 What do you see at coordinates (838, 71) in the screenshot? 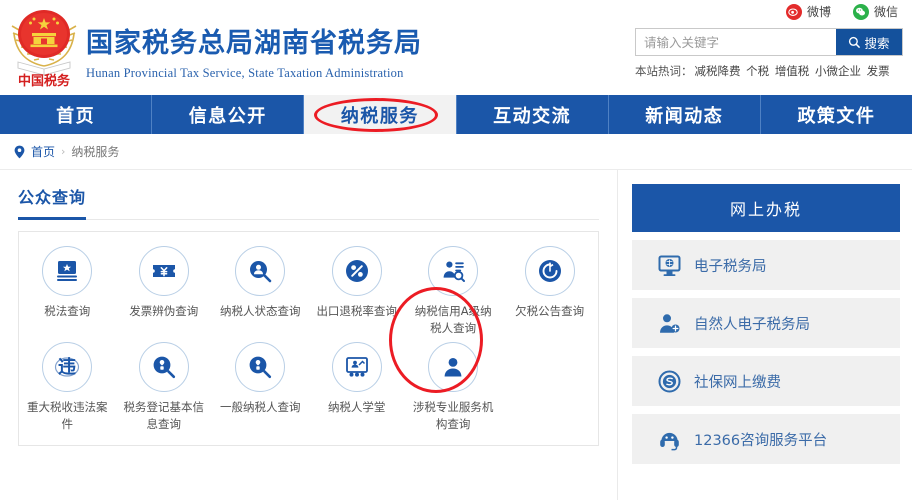
I see `hotword-item: 小微企业` at bounding box center [838, 71].